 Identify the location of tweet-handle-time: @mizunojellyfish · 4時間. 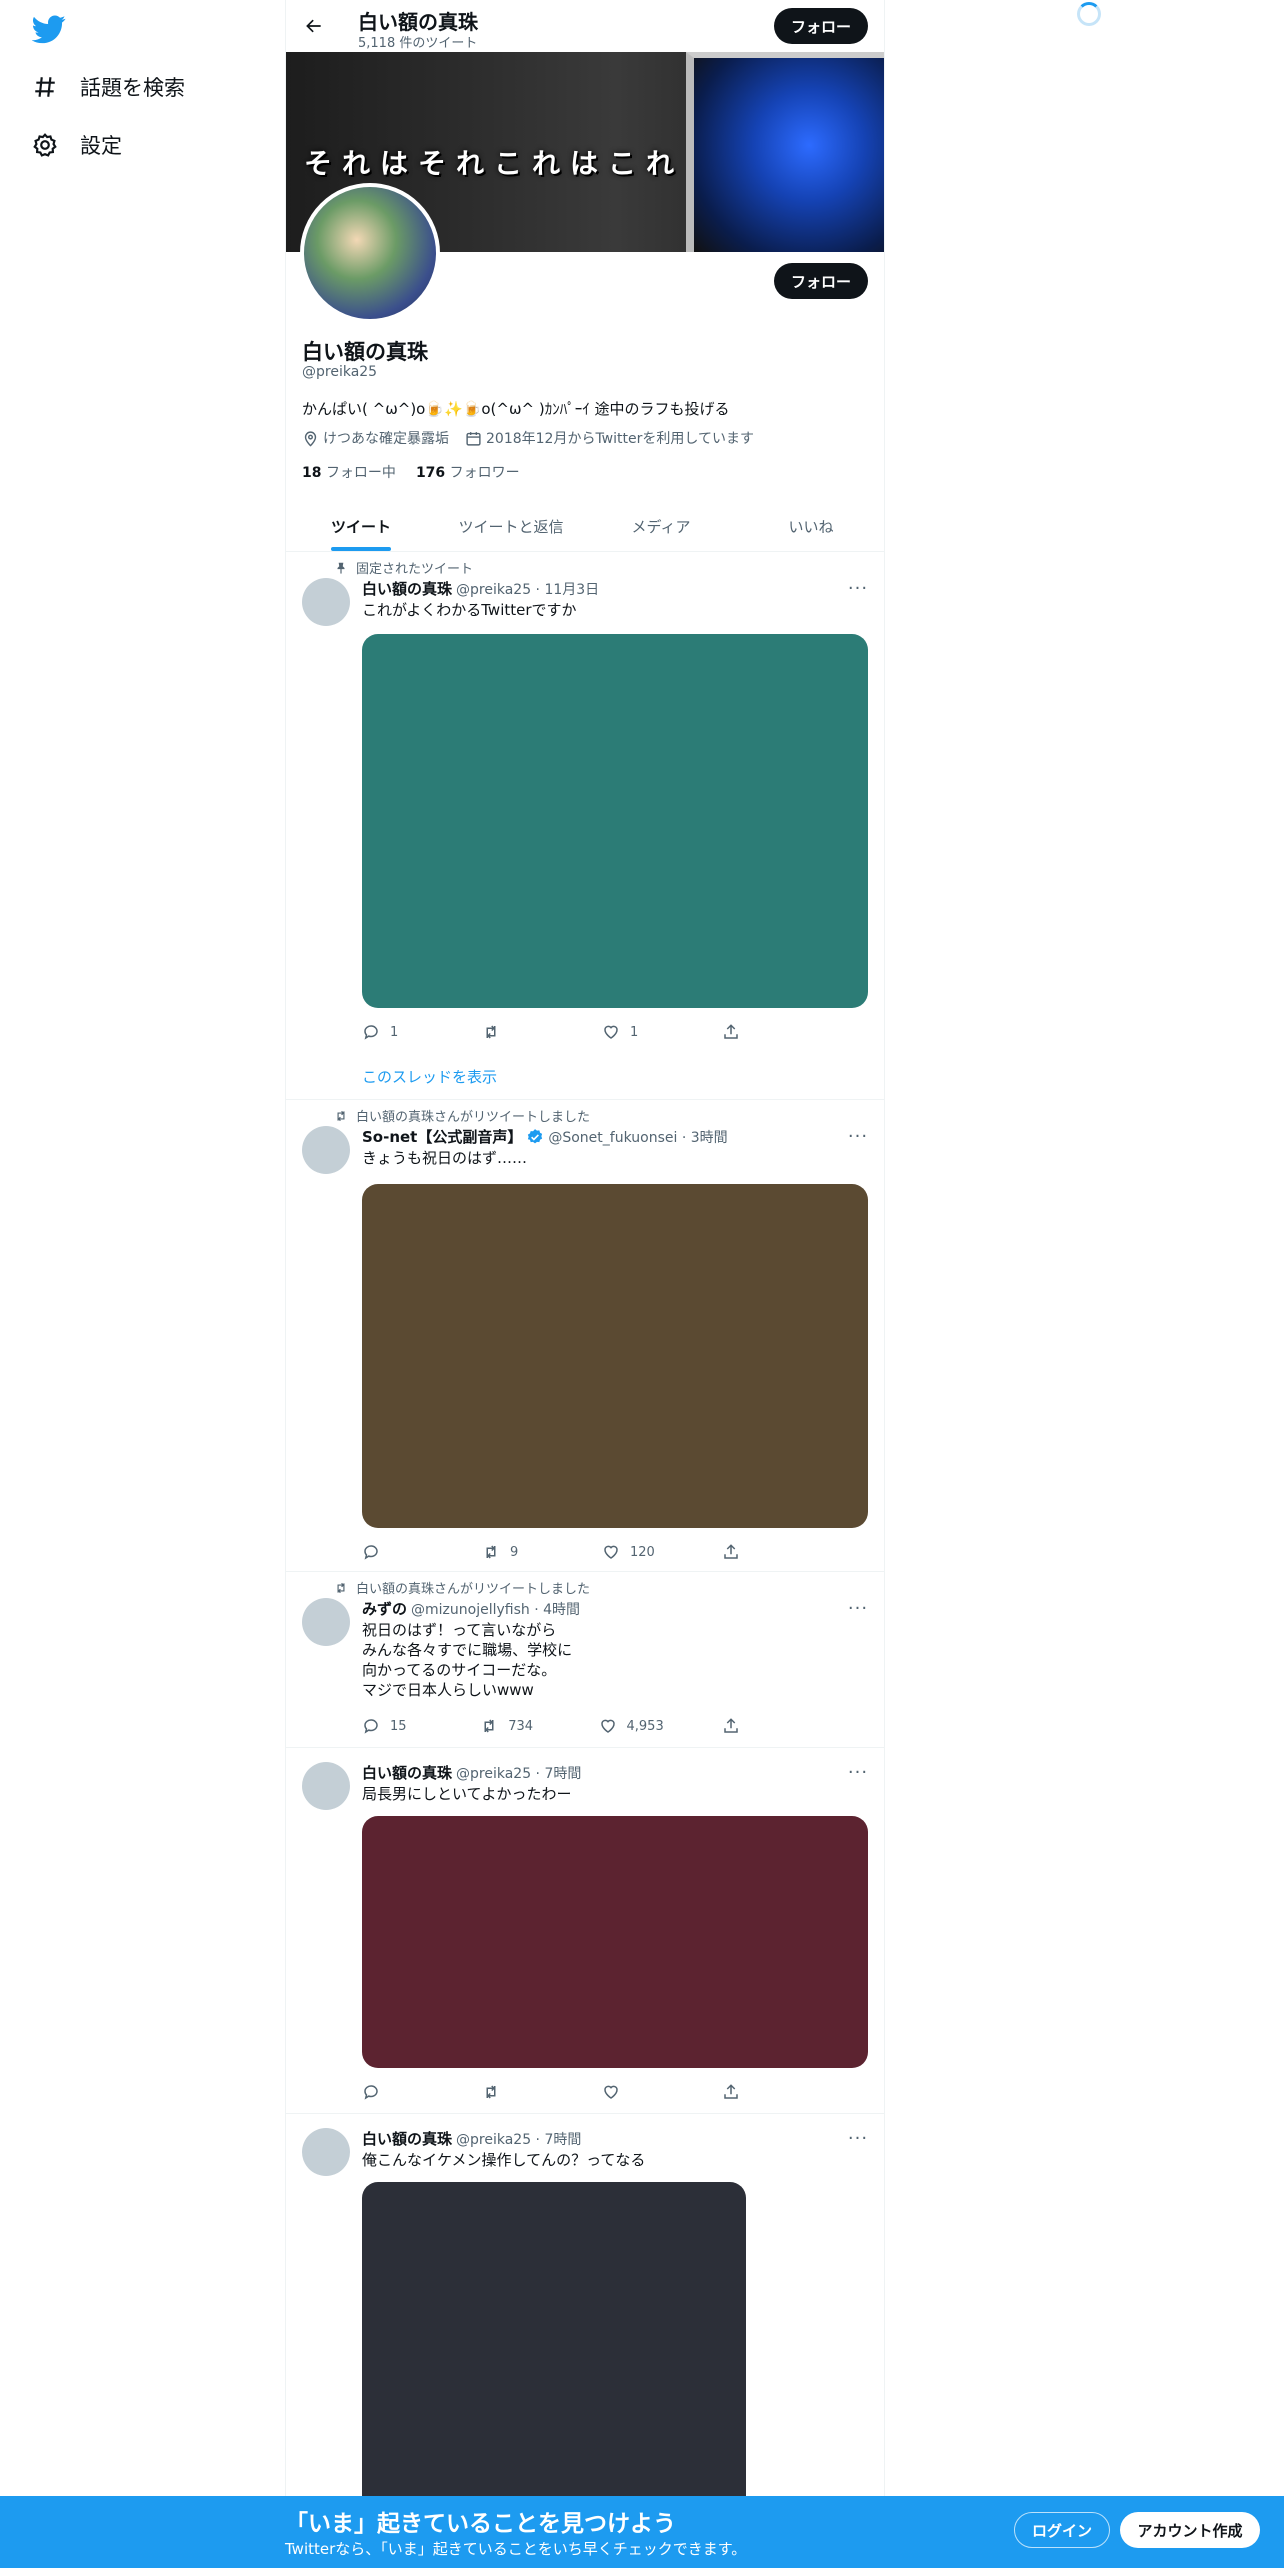
(496, 1609).